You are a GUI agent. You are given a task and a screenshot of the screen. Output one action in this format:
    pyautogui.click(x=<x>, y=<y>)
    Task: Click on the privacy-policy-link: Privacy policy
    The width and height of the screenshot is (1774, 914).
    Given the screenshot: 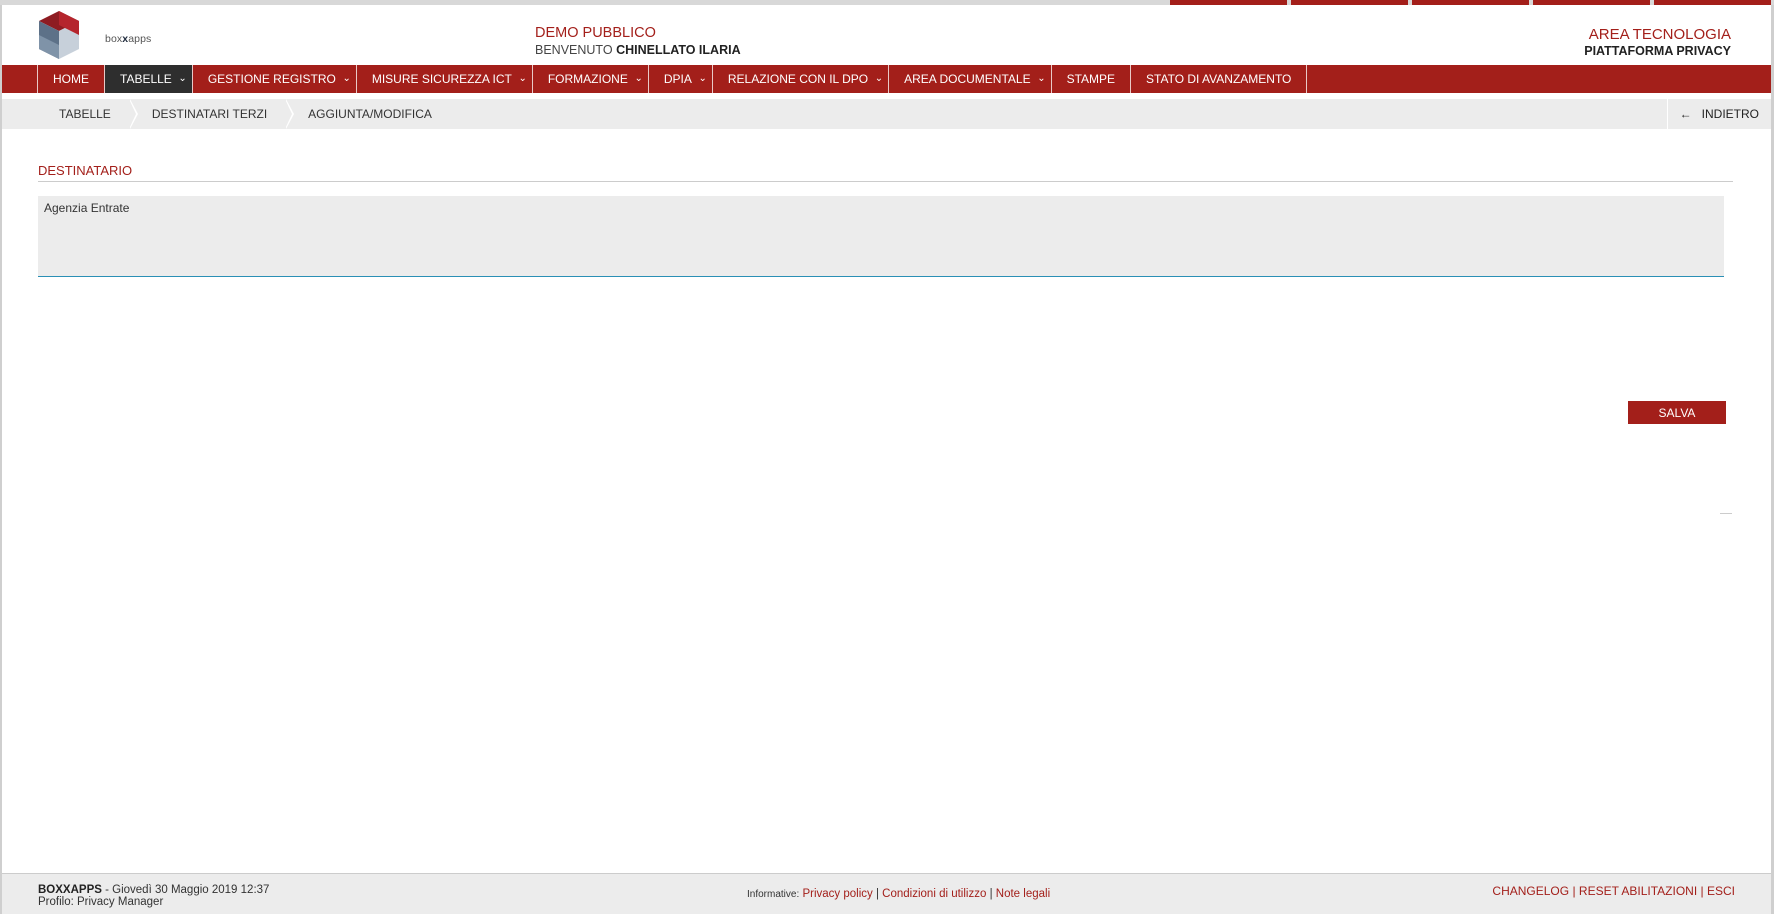 What is the action you would take?
    pyautogui.click(x=837, y=894)
    